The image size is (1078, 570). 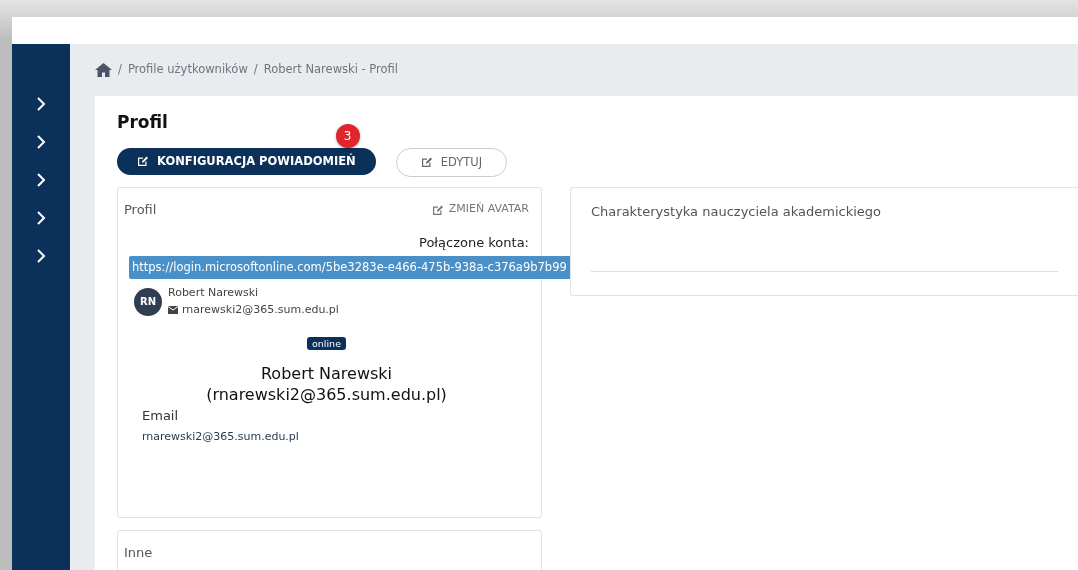 I want to click on card-title: Profil, so click(x=140, y=209).